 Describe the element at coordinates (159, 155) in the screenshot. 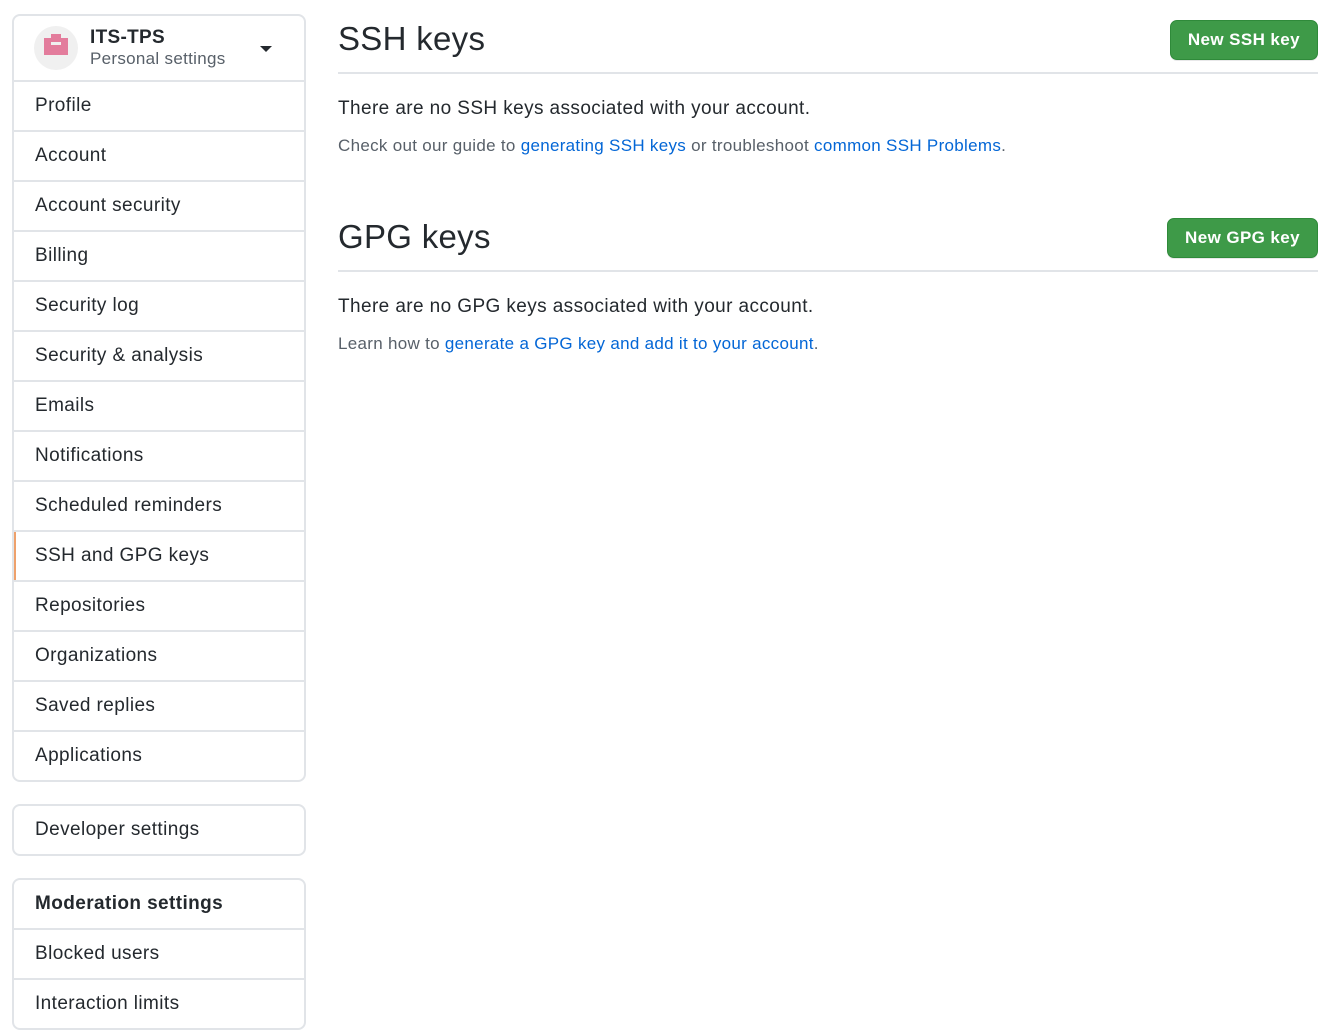

I see `sidebar-item-account: Account` at that location.